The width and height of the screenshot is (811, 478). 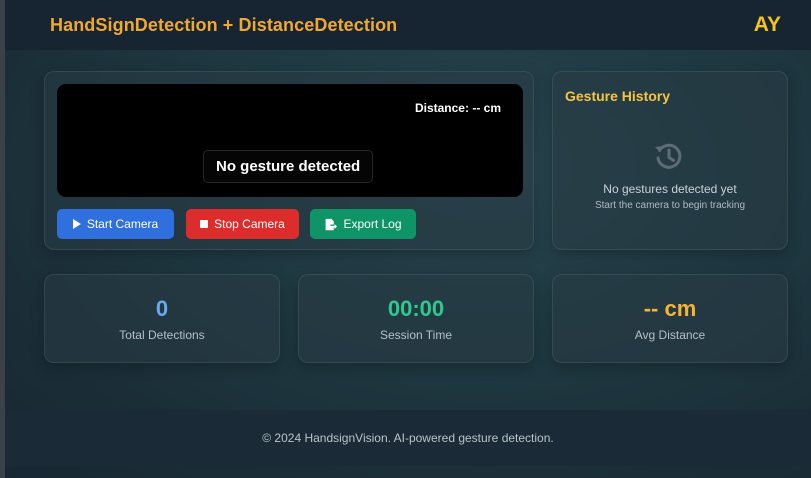 What do you see at coordinates (288, 166) in the screenshot?
I see `gesture-status: No gesture detected` at bounding box center [288, 166].